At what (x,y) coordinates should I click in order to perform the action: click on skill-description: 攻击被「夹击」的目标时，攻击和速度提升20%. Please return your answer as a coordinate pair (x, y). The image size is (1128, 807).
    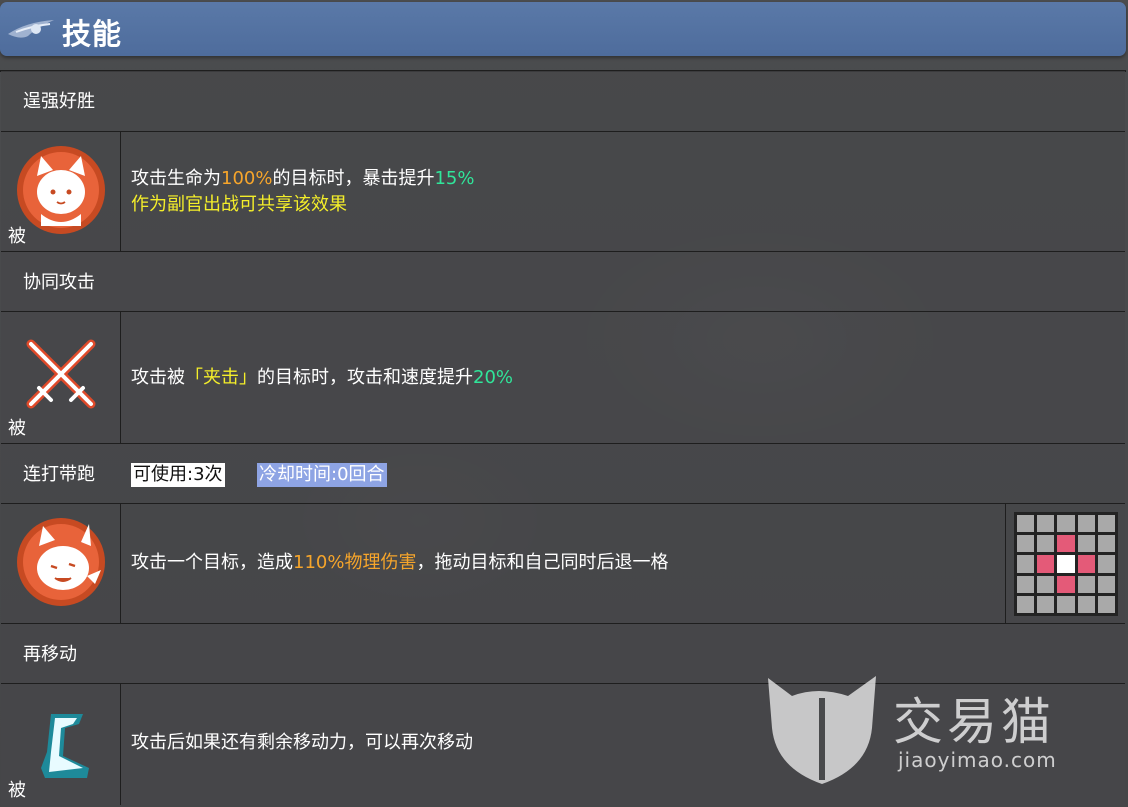
    Looking at the image, I should click on (322, 378).